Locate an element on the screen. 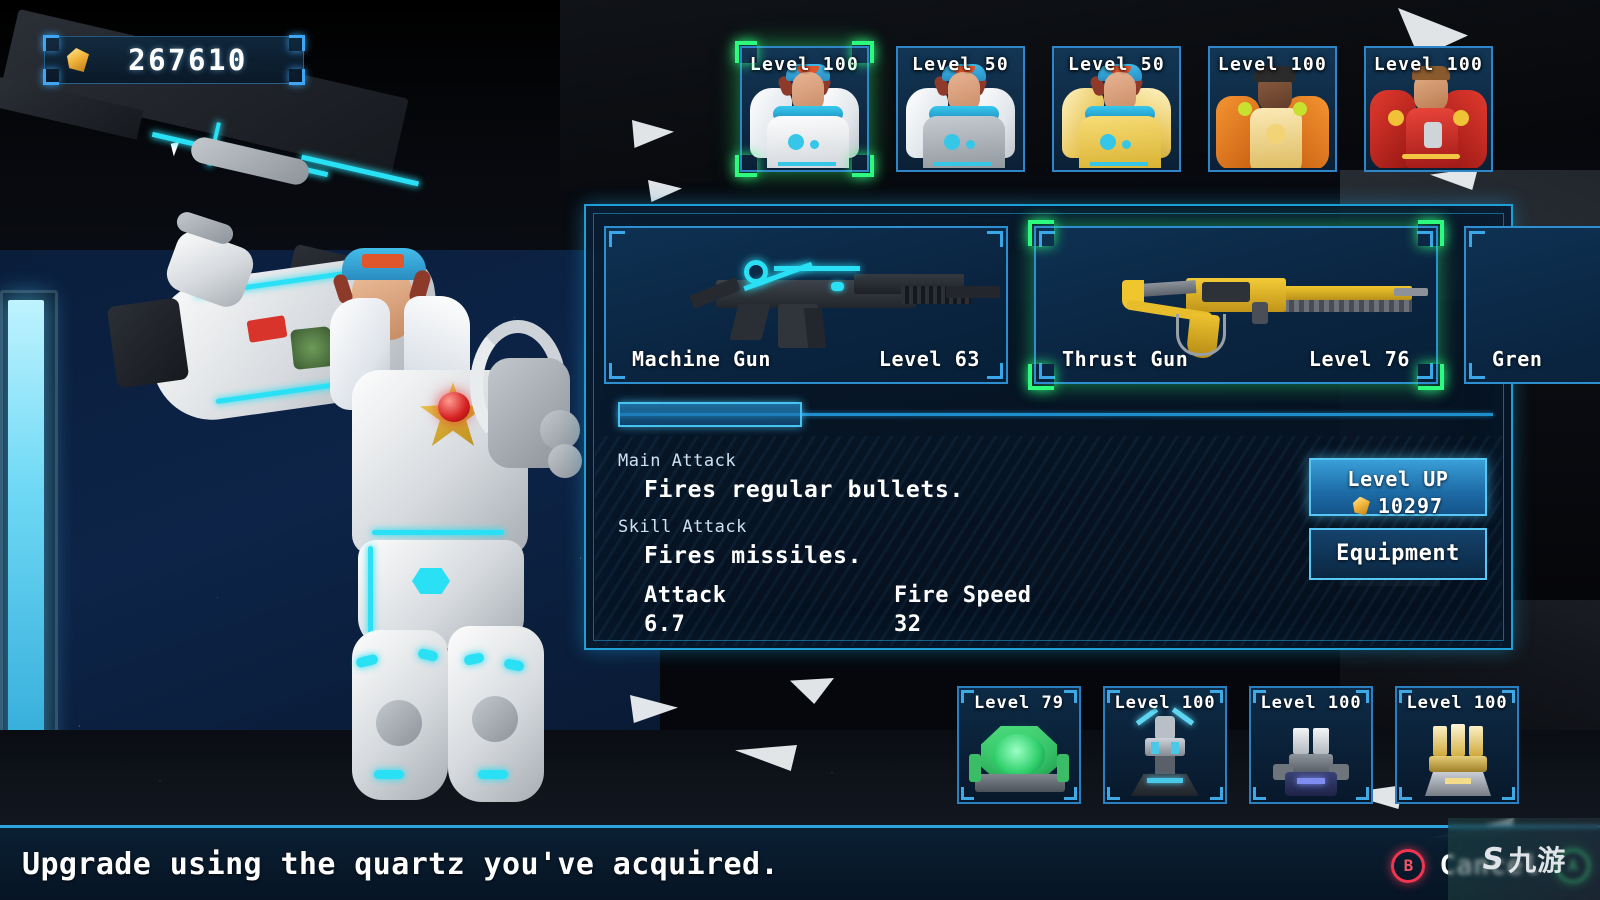 Image resolution: width=1600 pixels, height=900 pixels. weapon-level: Level 76 is located at coordinates (1359, 359).